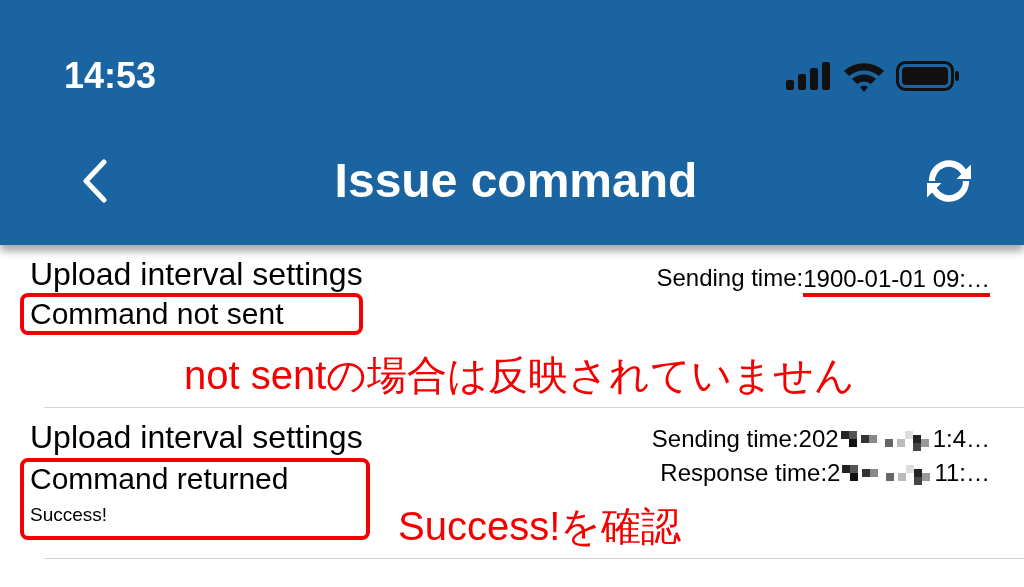 The width and height of the screenshot is (1024, 587). I want to click on time-value: 202, so click(818, 439).